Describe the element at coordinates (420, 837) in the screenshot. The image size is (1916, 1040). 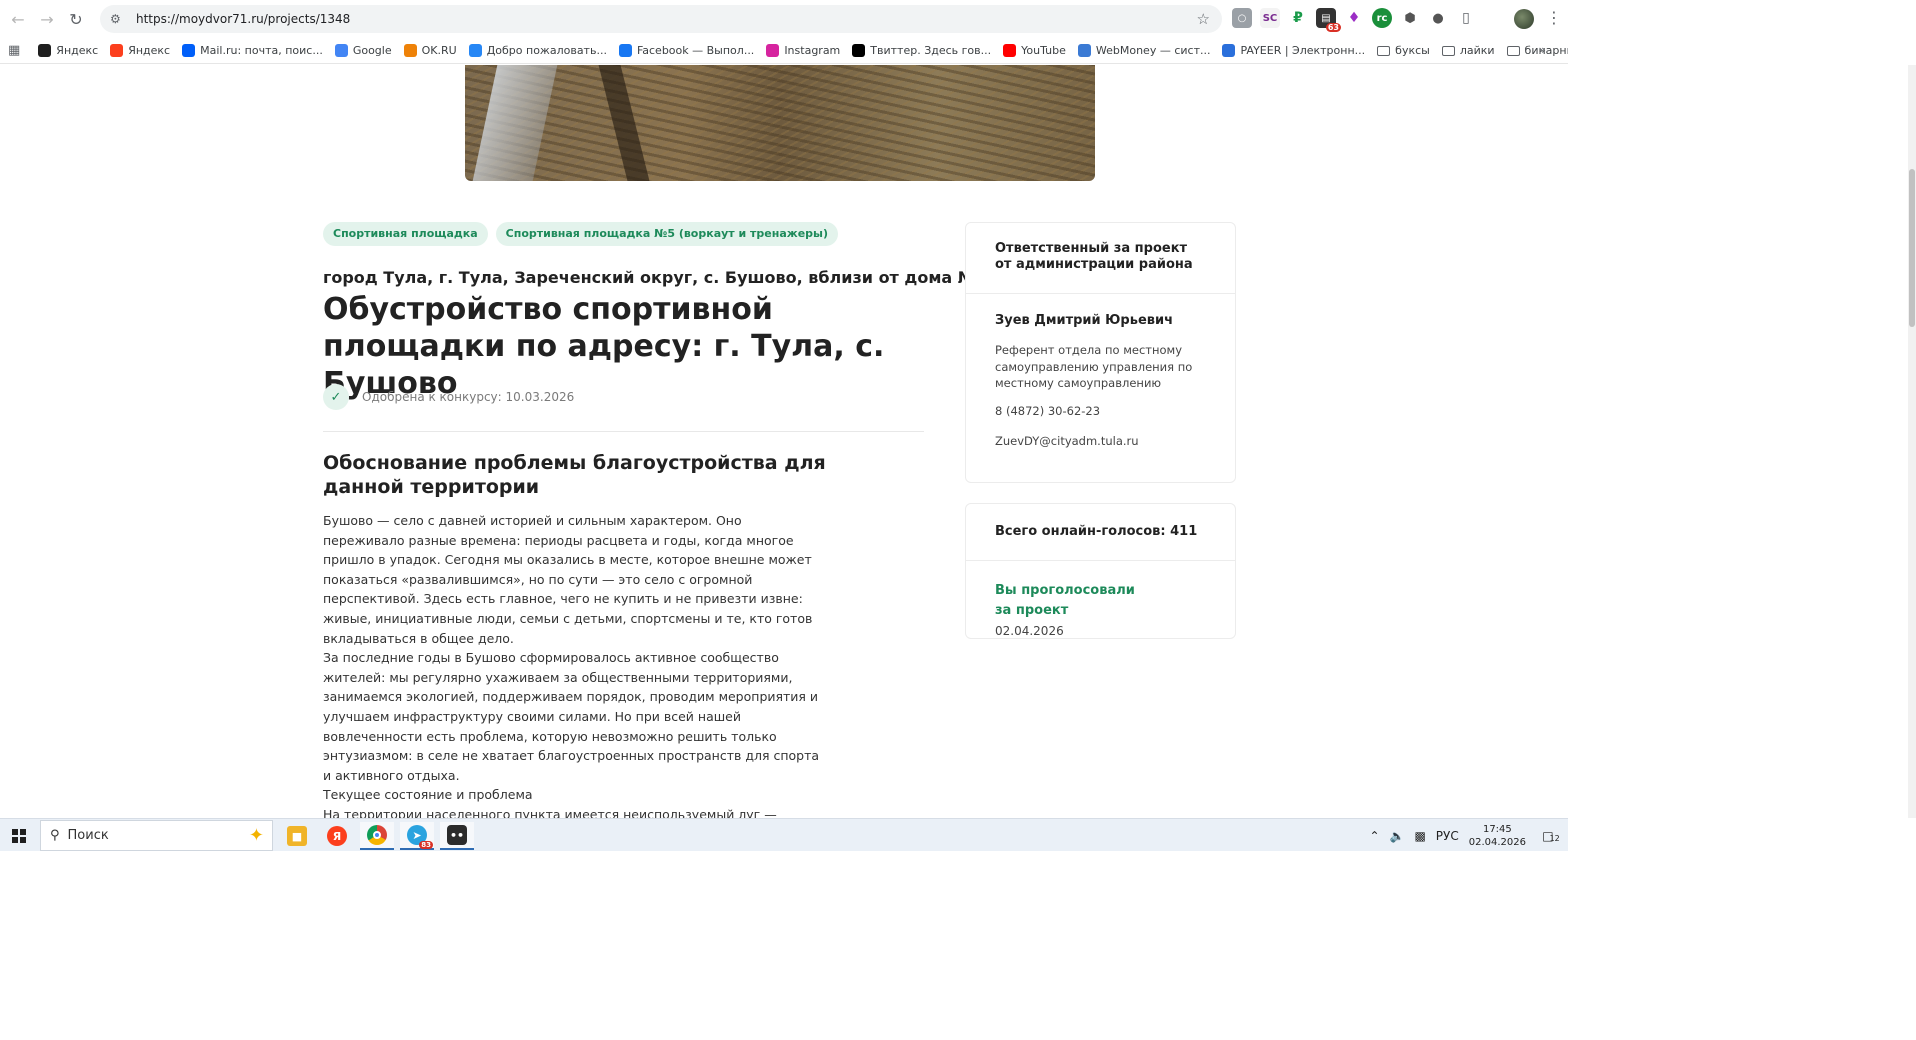
I see `telegram-icon: ➤ 83` at that location.